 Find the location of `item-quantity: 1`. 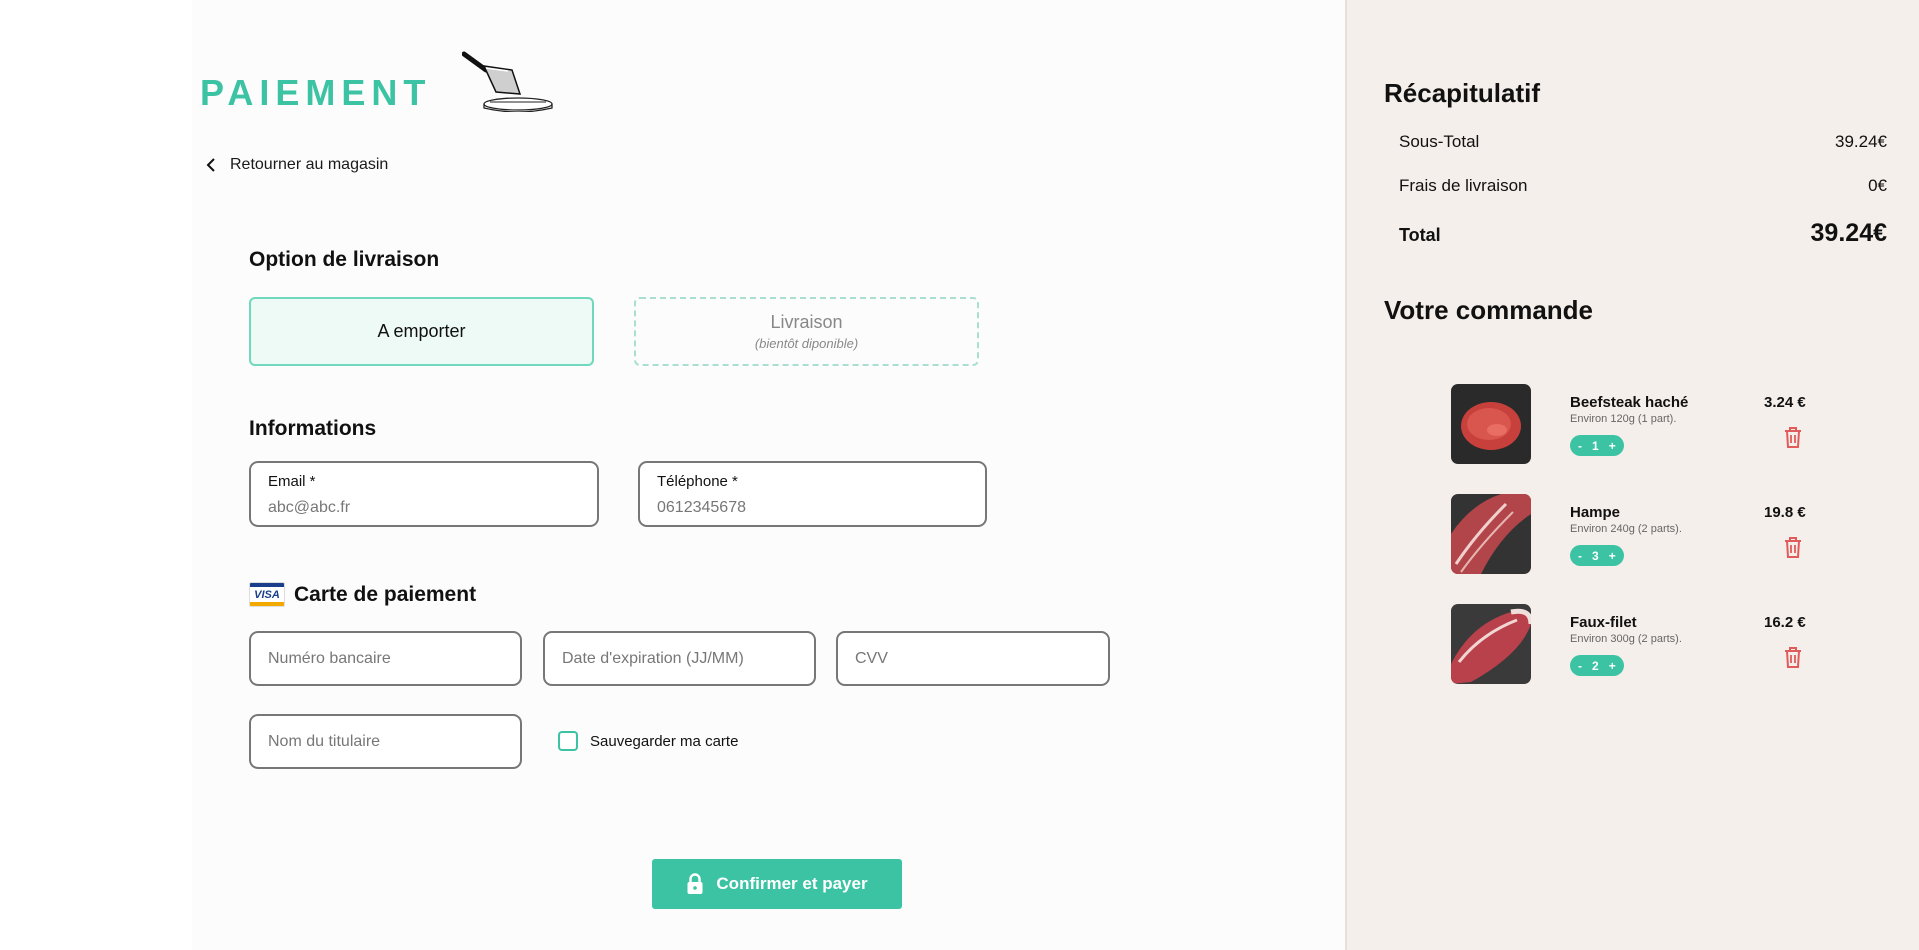

item-quantity: 1 is located at coordinates (1595, 445).